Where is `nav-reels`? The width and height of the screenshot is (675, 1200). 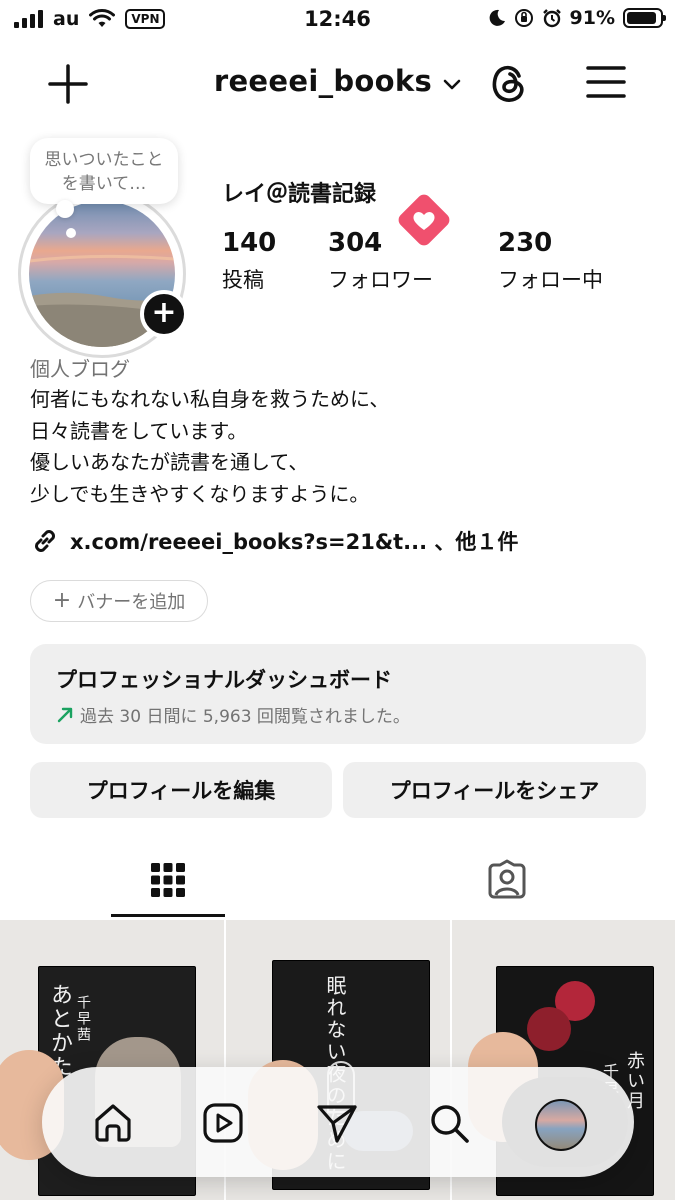
nav-reels is located at coordinates (223, 1123).